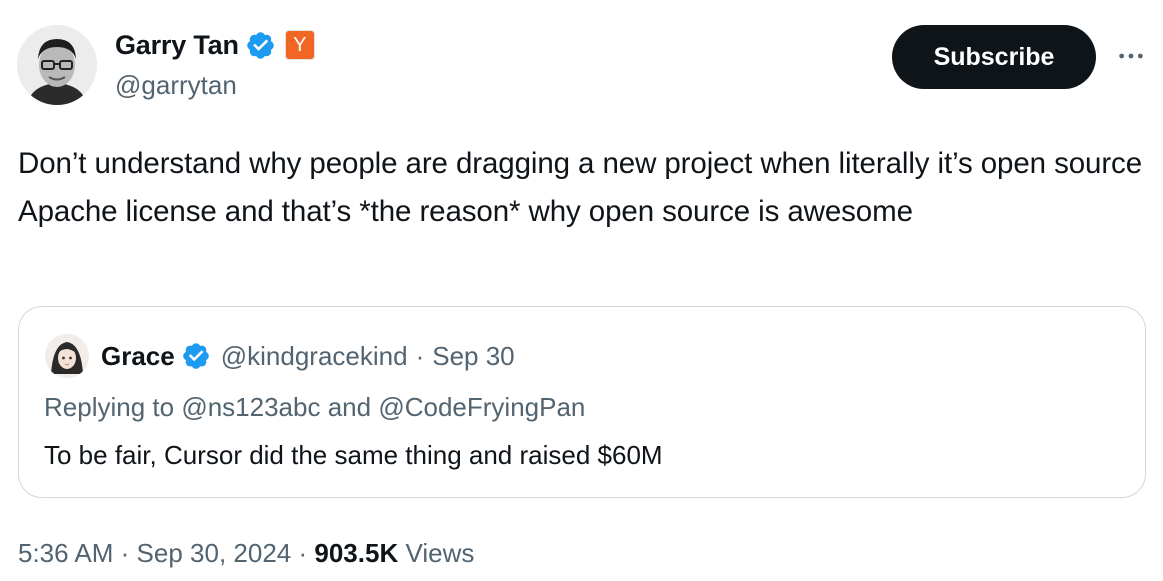  Describe the element at coordinates (314, 356) in the screenshot. I see `quote-author-handle: @kindgracekind` at that location.